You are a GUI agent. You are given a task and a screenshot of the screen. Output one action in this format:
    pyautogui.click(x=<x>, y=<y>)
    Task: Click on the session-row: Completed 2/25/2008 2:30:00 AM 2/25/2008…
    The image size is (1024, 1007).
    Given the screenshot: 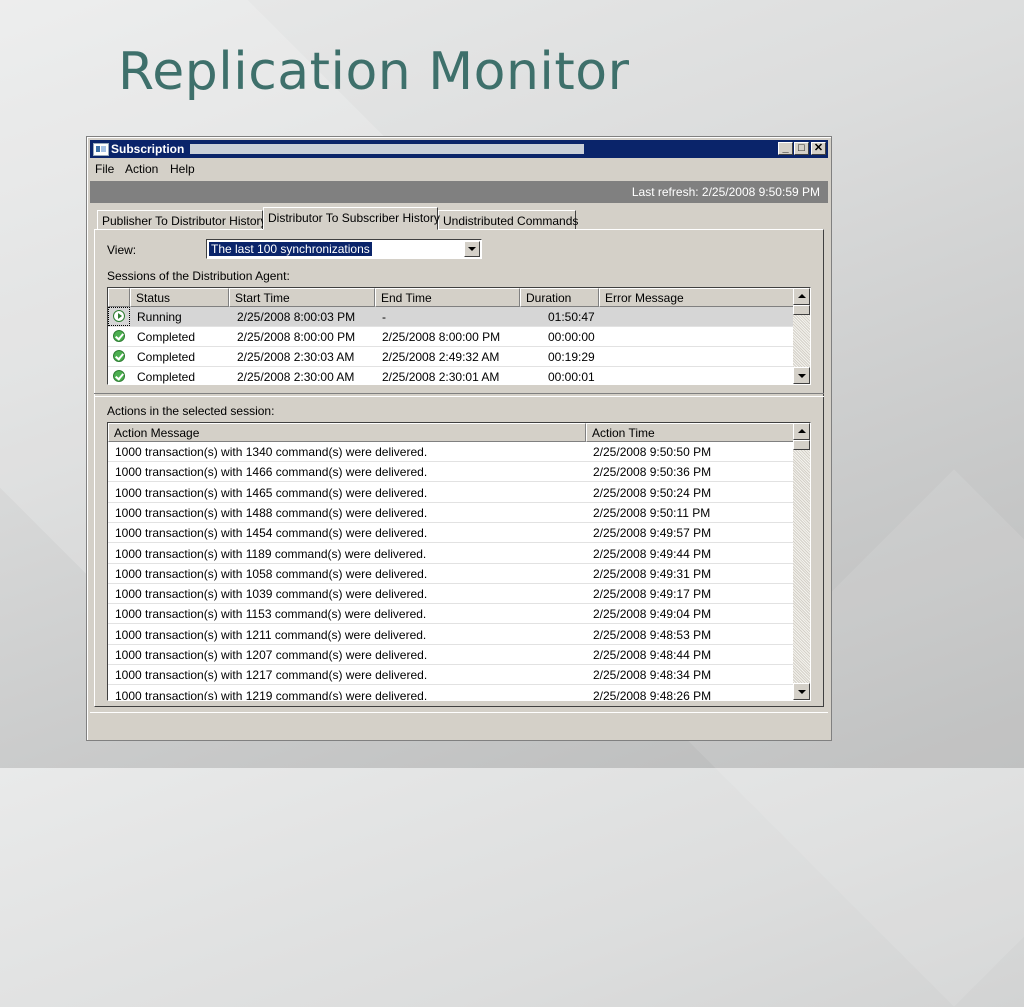 What is the action you would take?
    pyautogui.click(x=459, y=375)
    